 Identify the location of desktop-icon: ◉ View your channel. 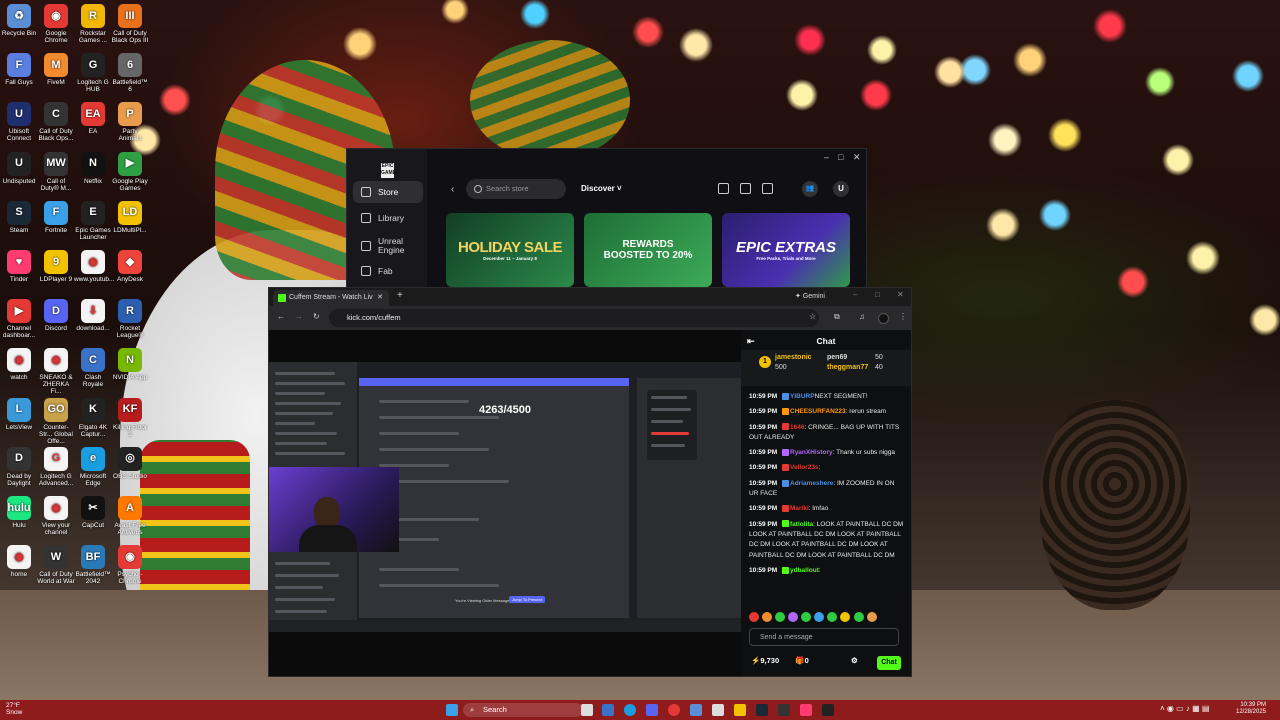
(56, 516).